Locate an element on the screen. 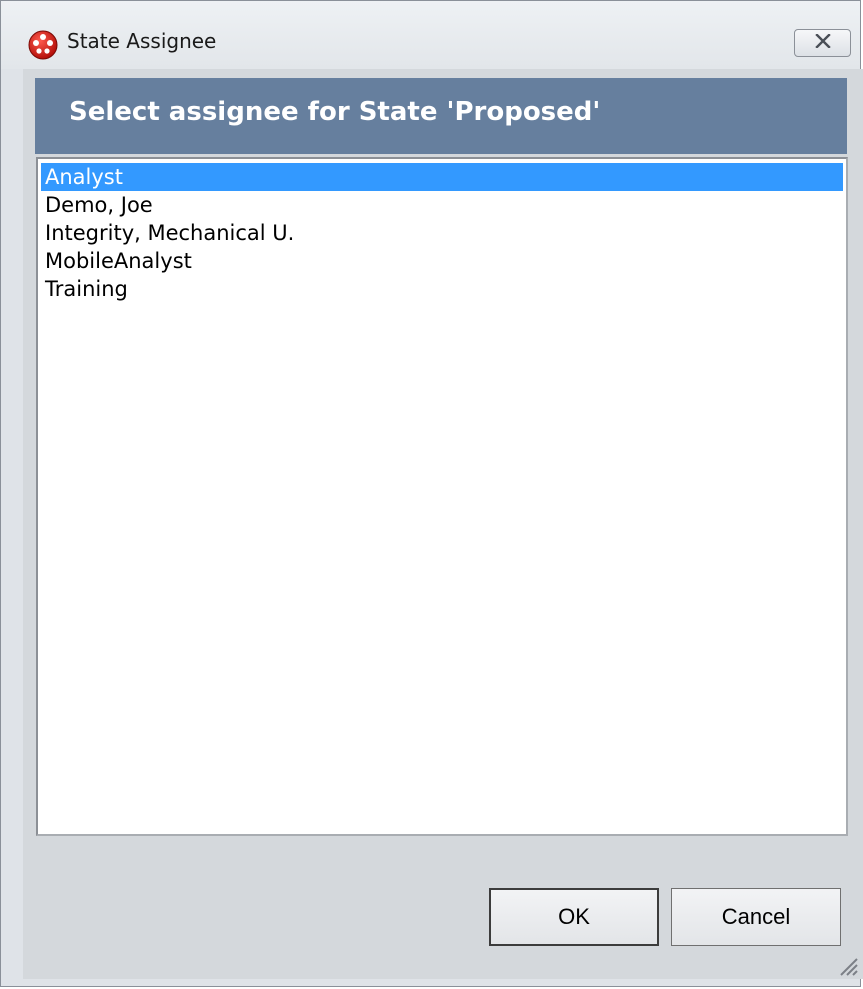 This screenshot has width=863, height=989. ok-button: OK is located at coordinates (574, 917).